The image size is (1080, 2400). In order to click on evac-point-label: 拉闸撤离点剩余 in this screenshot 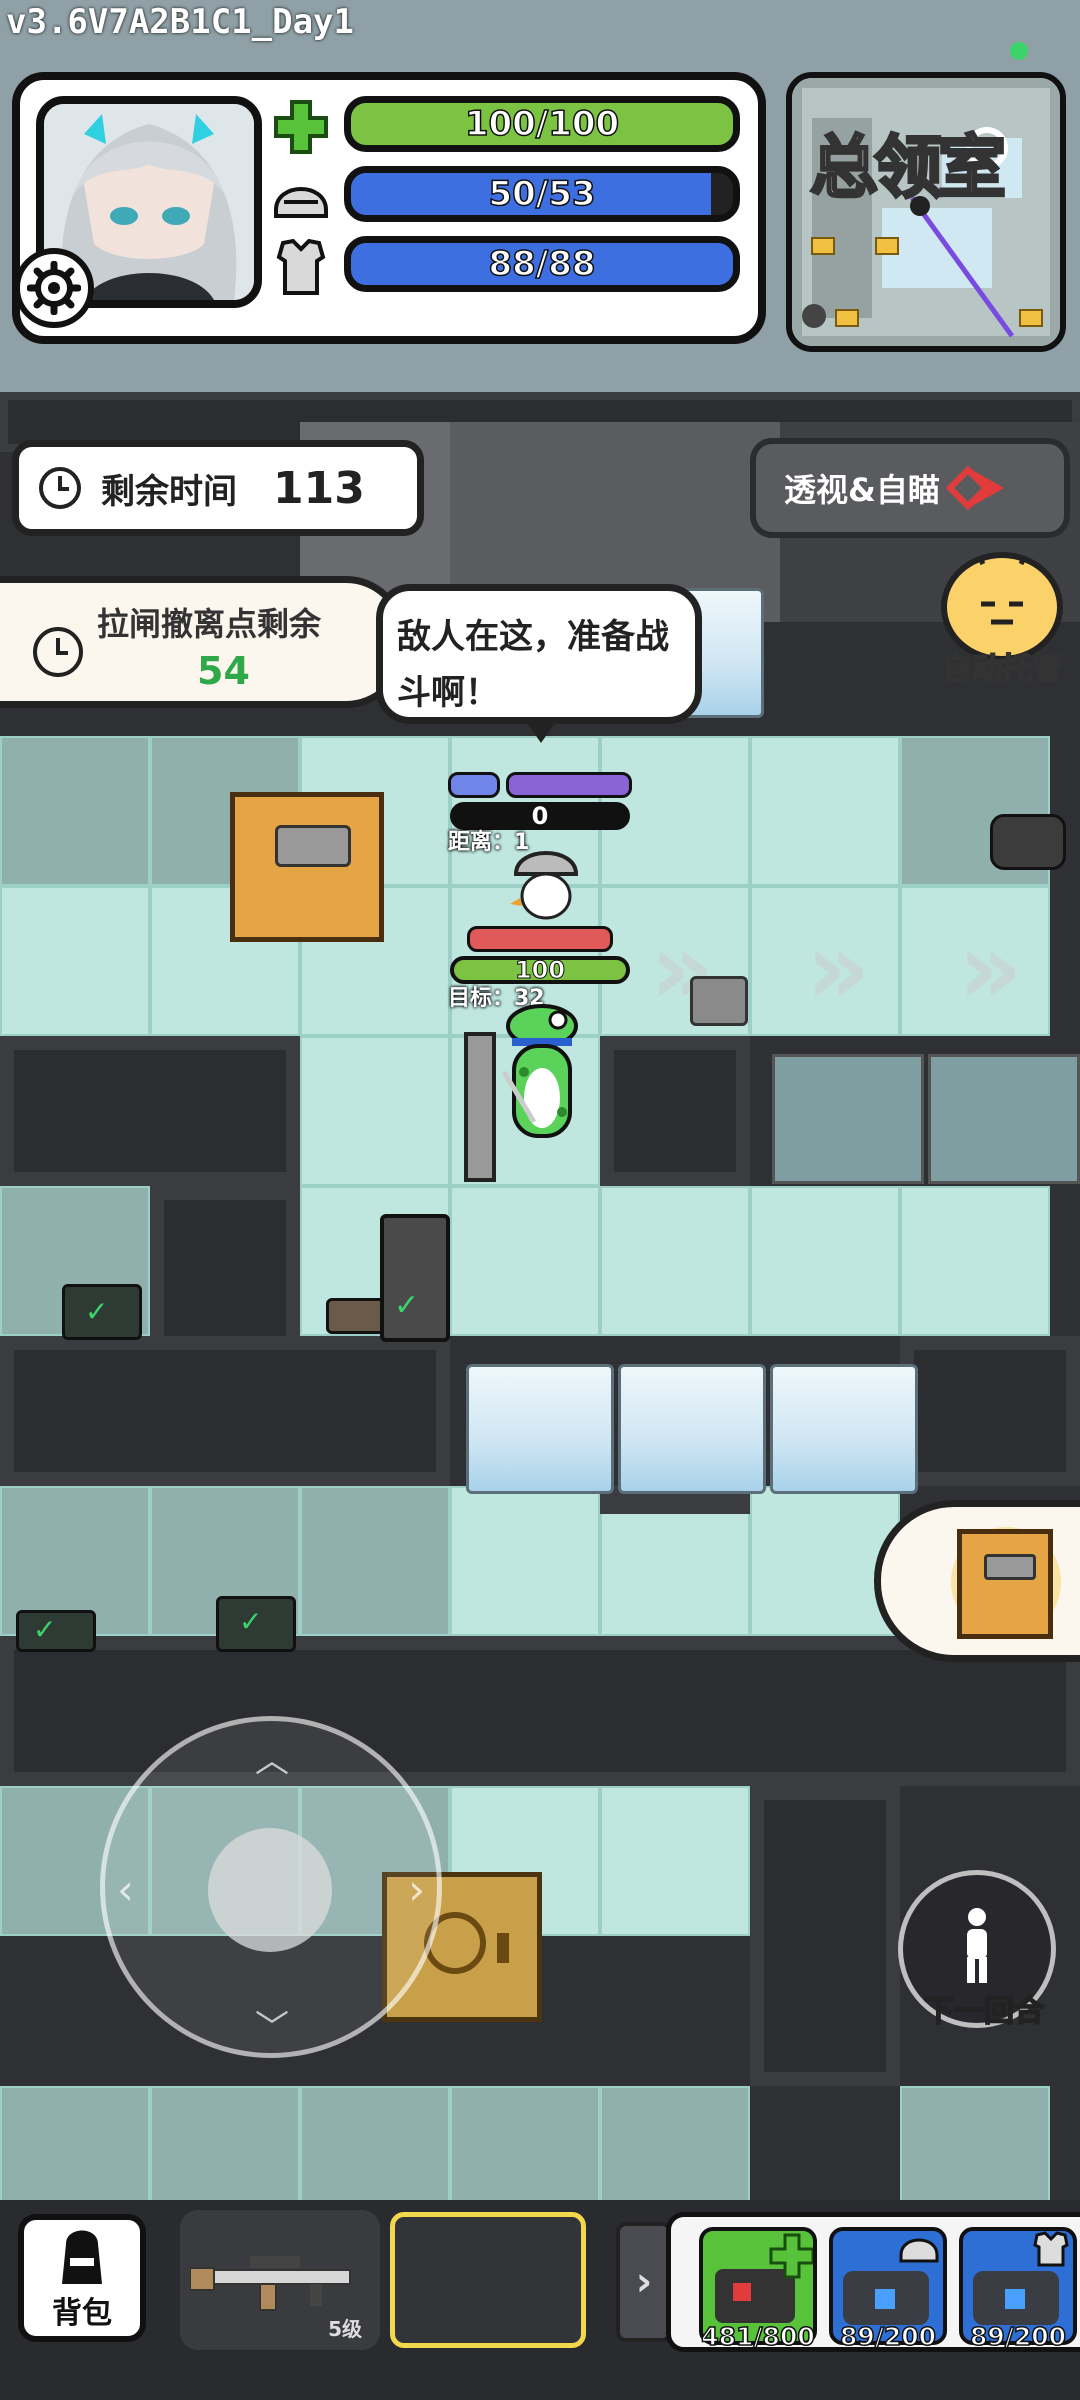, I will do `click(209, 624)`.